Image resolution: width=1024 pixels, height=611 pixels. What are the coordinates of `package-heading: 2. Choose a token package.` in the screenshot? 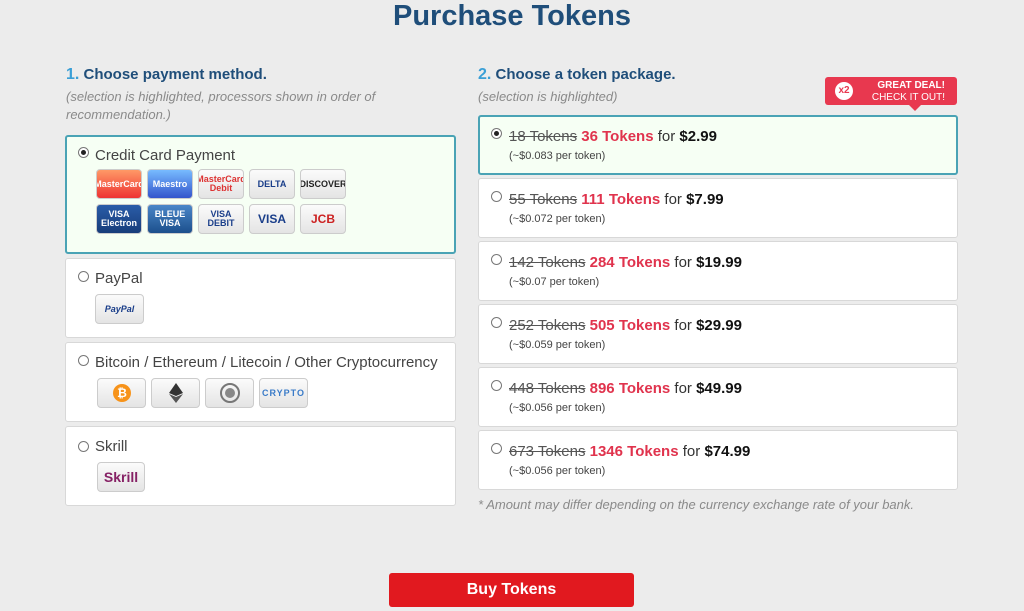 It's located at (577, 75).